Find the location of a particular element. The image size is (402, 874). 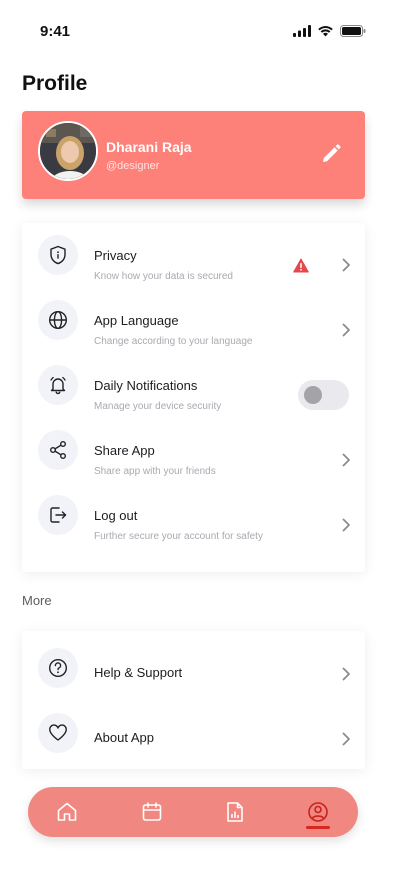

more-item-about-app: About App is located at coordinates (193, 733).